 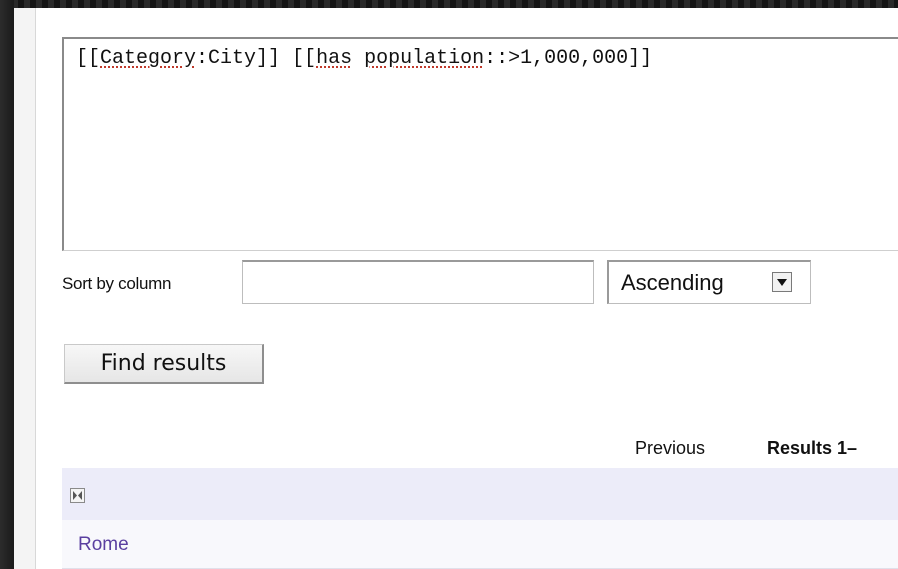 I want to click on query-prefix: [[, so click(x=88, y=58).